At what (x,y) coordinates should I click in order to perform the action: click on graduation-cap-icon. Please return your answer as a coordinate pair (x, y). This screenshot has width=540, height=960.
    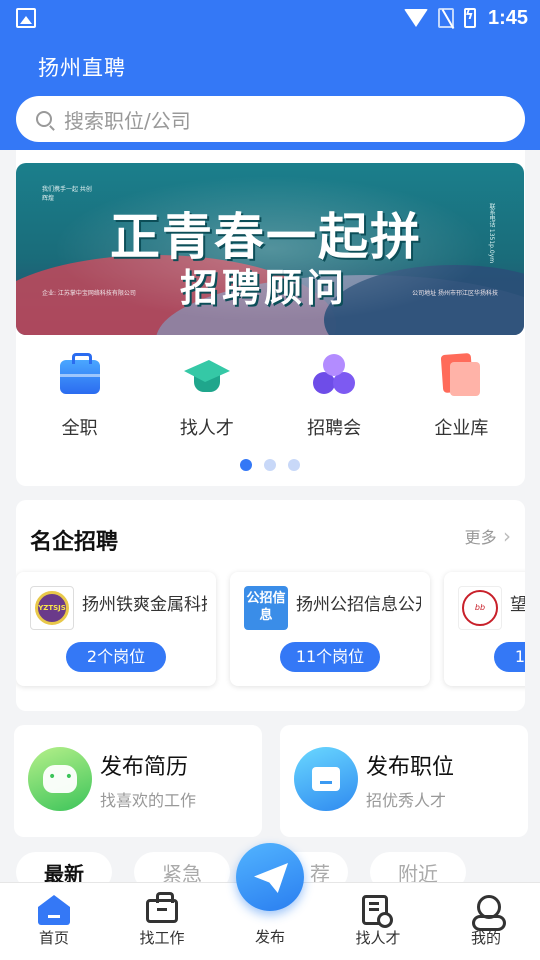
    Looking at the image, I should click on (207, 375).